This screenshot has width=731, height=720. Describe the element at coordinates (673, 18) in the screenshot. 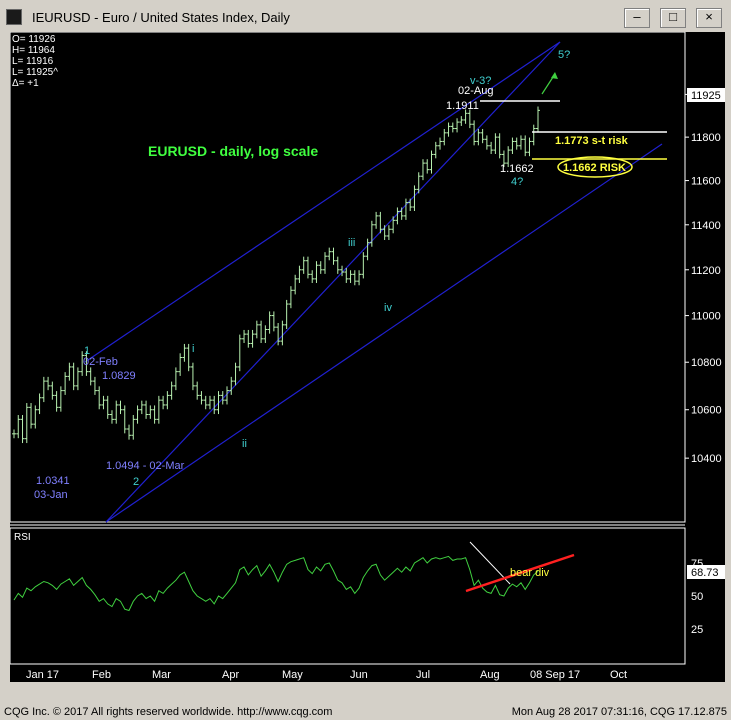

I see `maximize-button: □` at that location.